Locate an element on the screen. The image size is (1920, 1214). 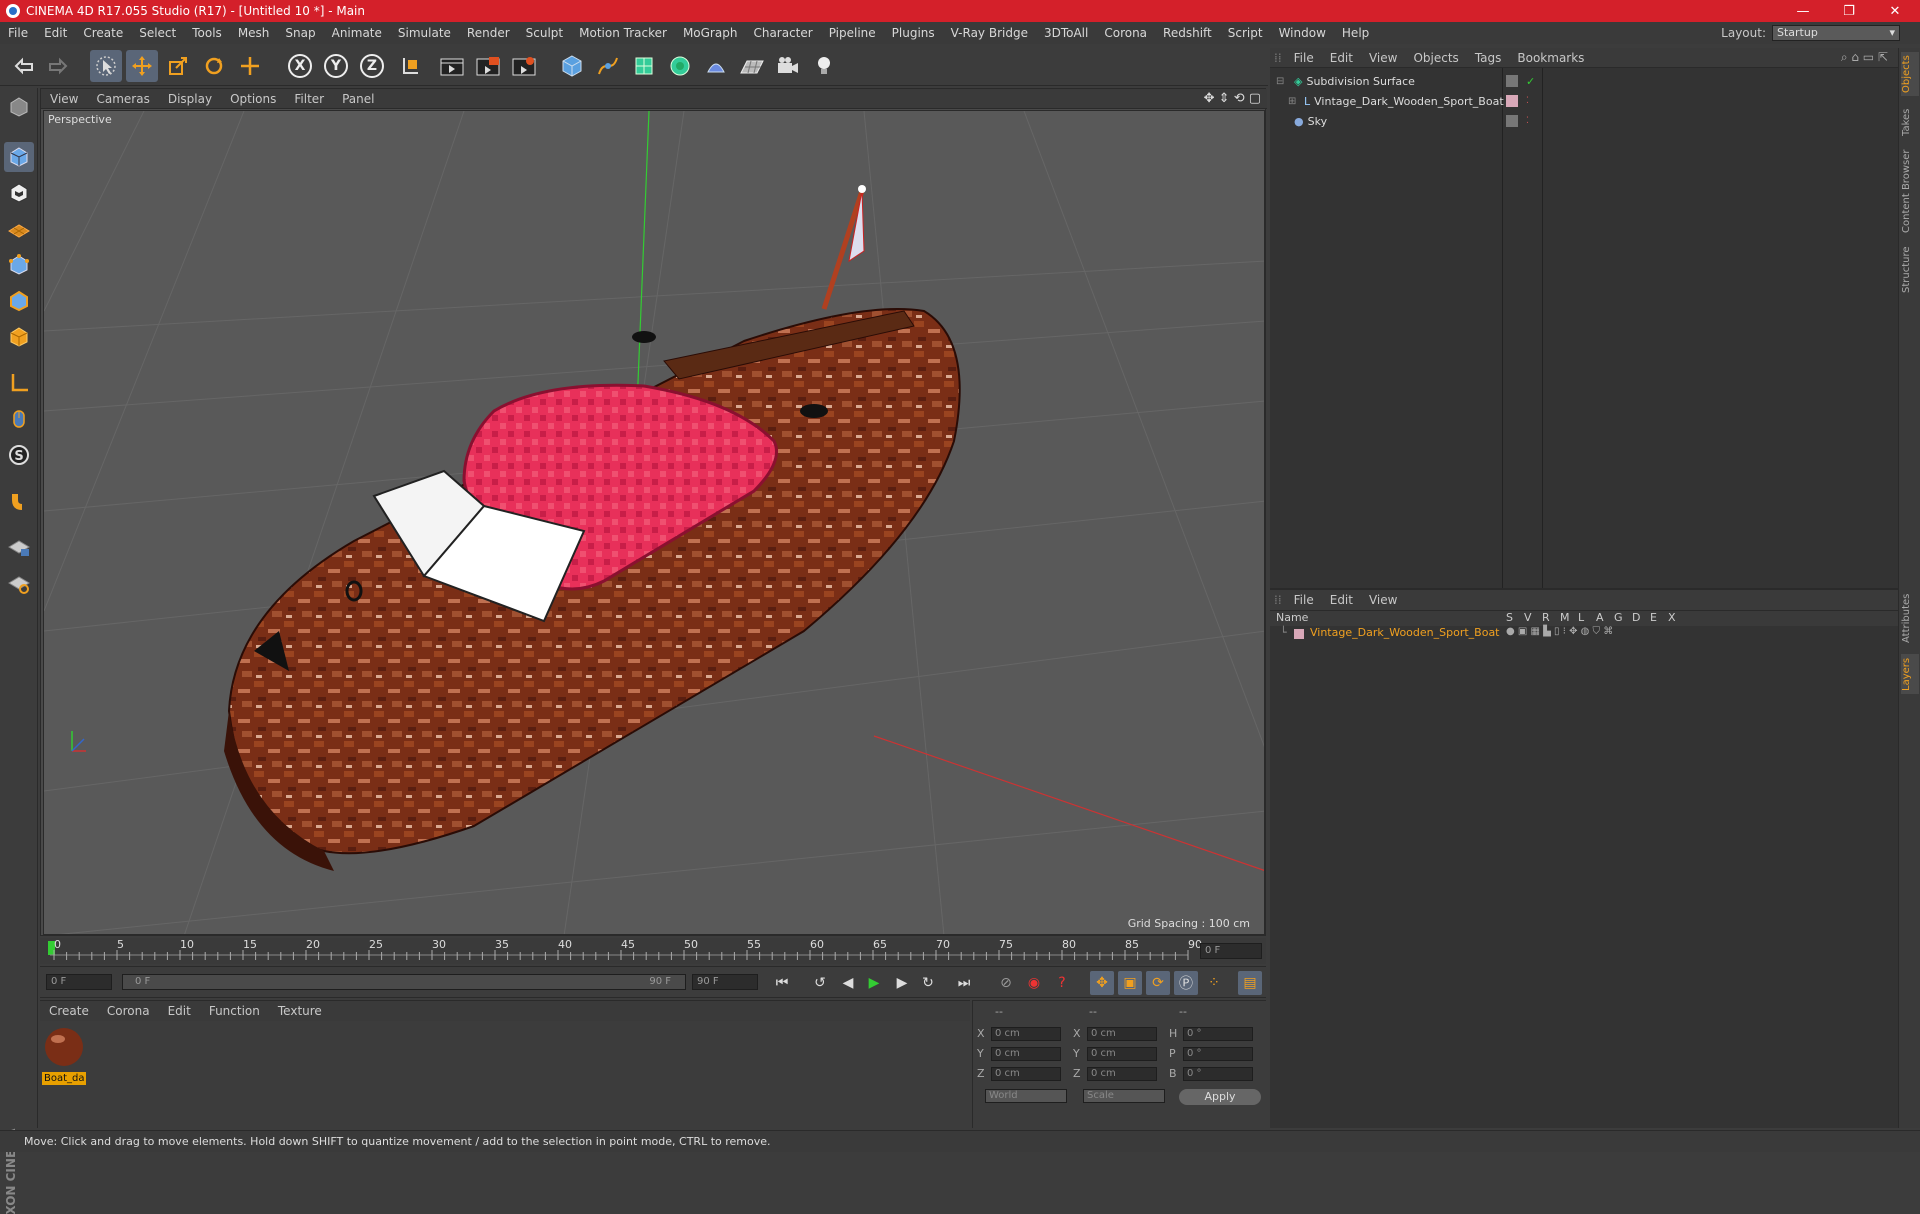
rotate-tool-icon is located at coordinates (214, 66).